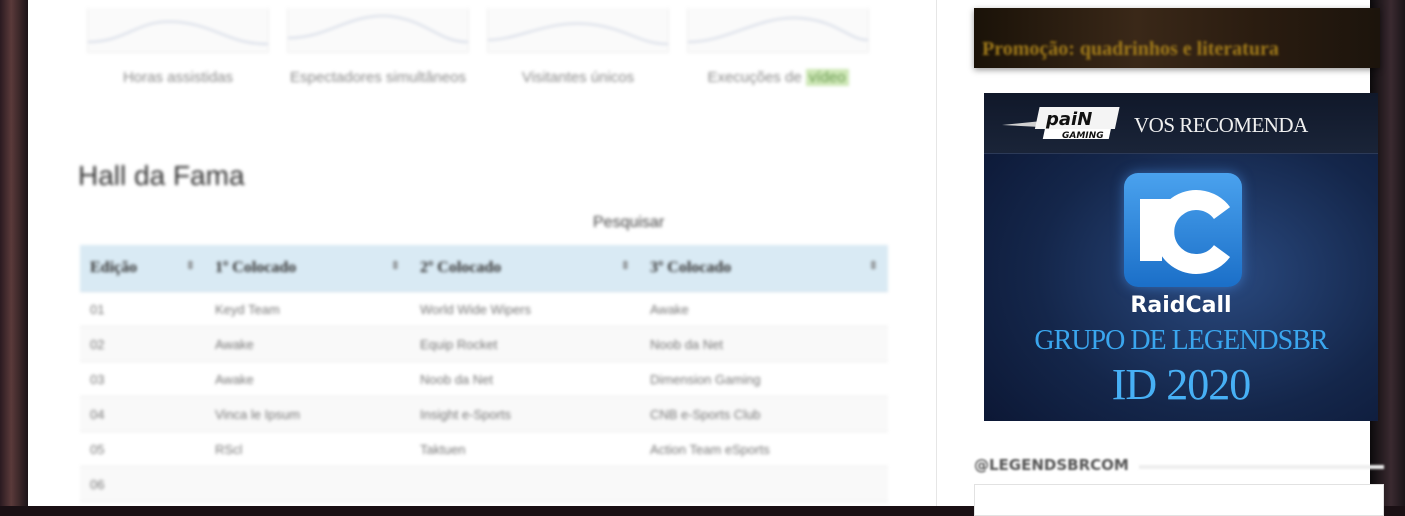 The height and width of the screenshot is (516, 1405). What do you see at coordinates (525, 379) in the screenshot?
I see `cell-second: Noob da Net` at bounding box center [525, 379].